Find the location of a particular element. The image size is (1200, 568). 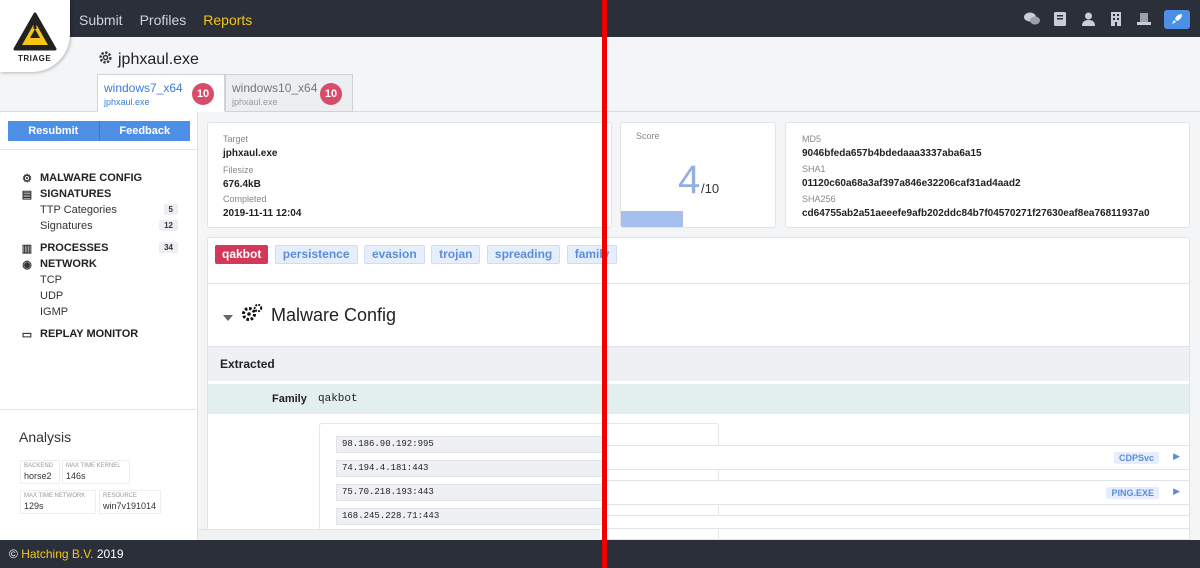

cogs-icon is located at coordinates (252, 315).